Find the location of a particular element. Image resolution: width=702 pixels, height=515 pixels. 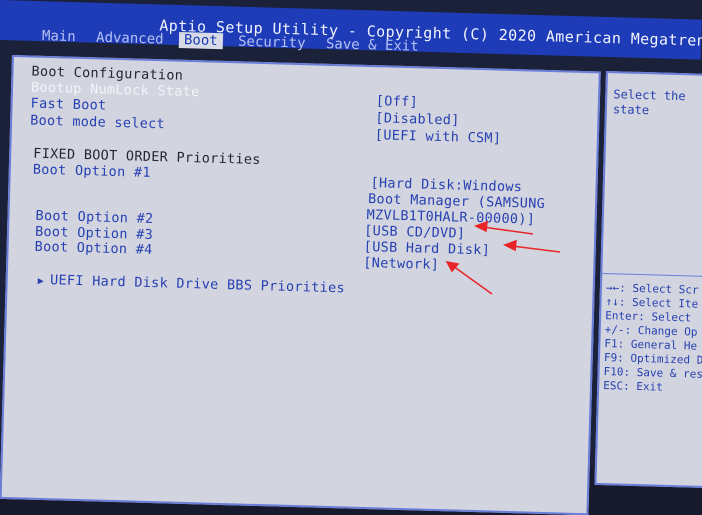

annotation-arrows is located at coordinates (503, 257).